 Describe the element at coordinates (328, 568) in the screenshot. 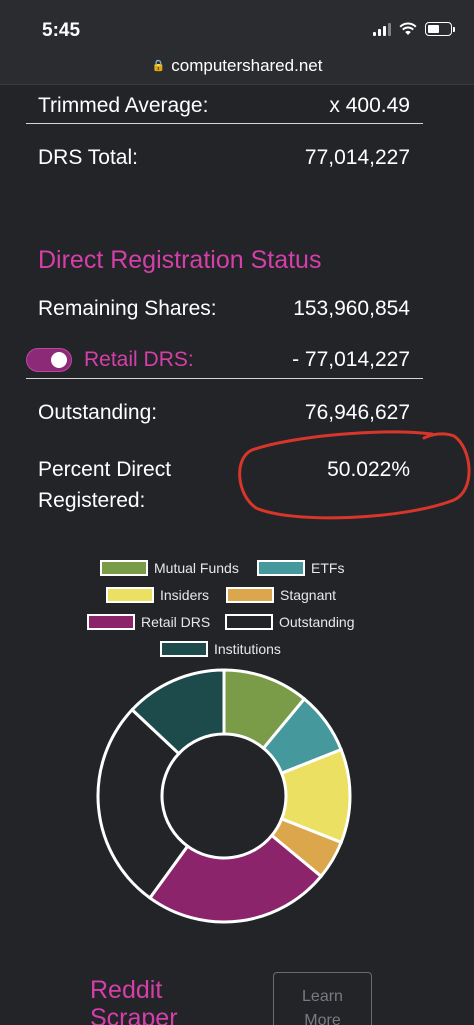

I see `legend-label: ETFs` at that location.